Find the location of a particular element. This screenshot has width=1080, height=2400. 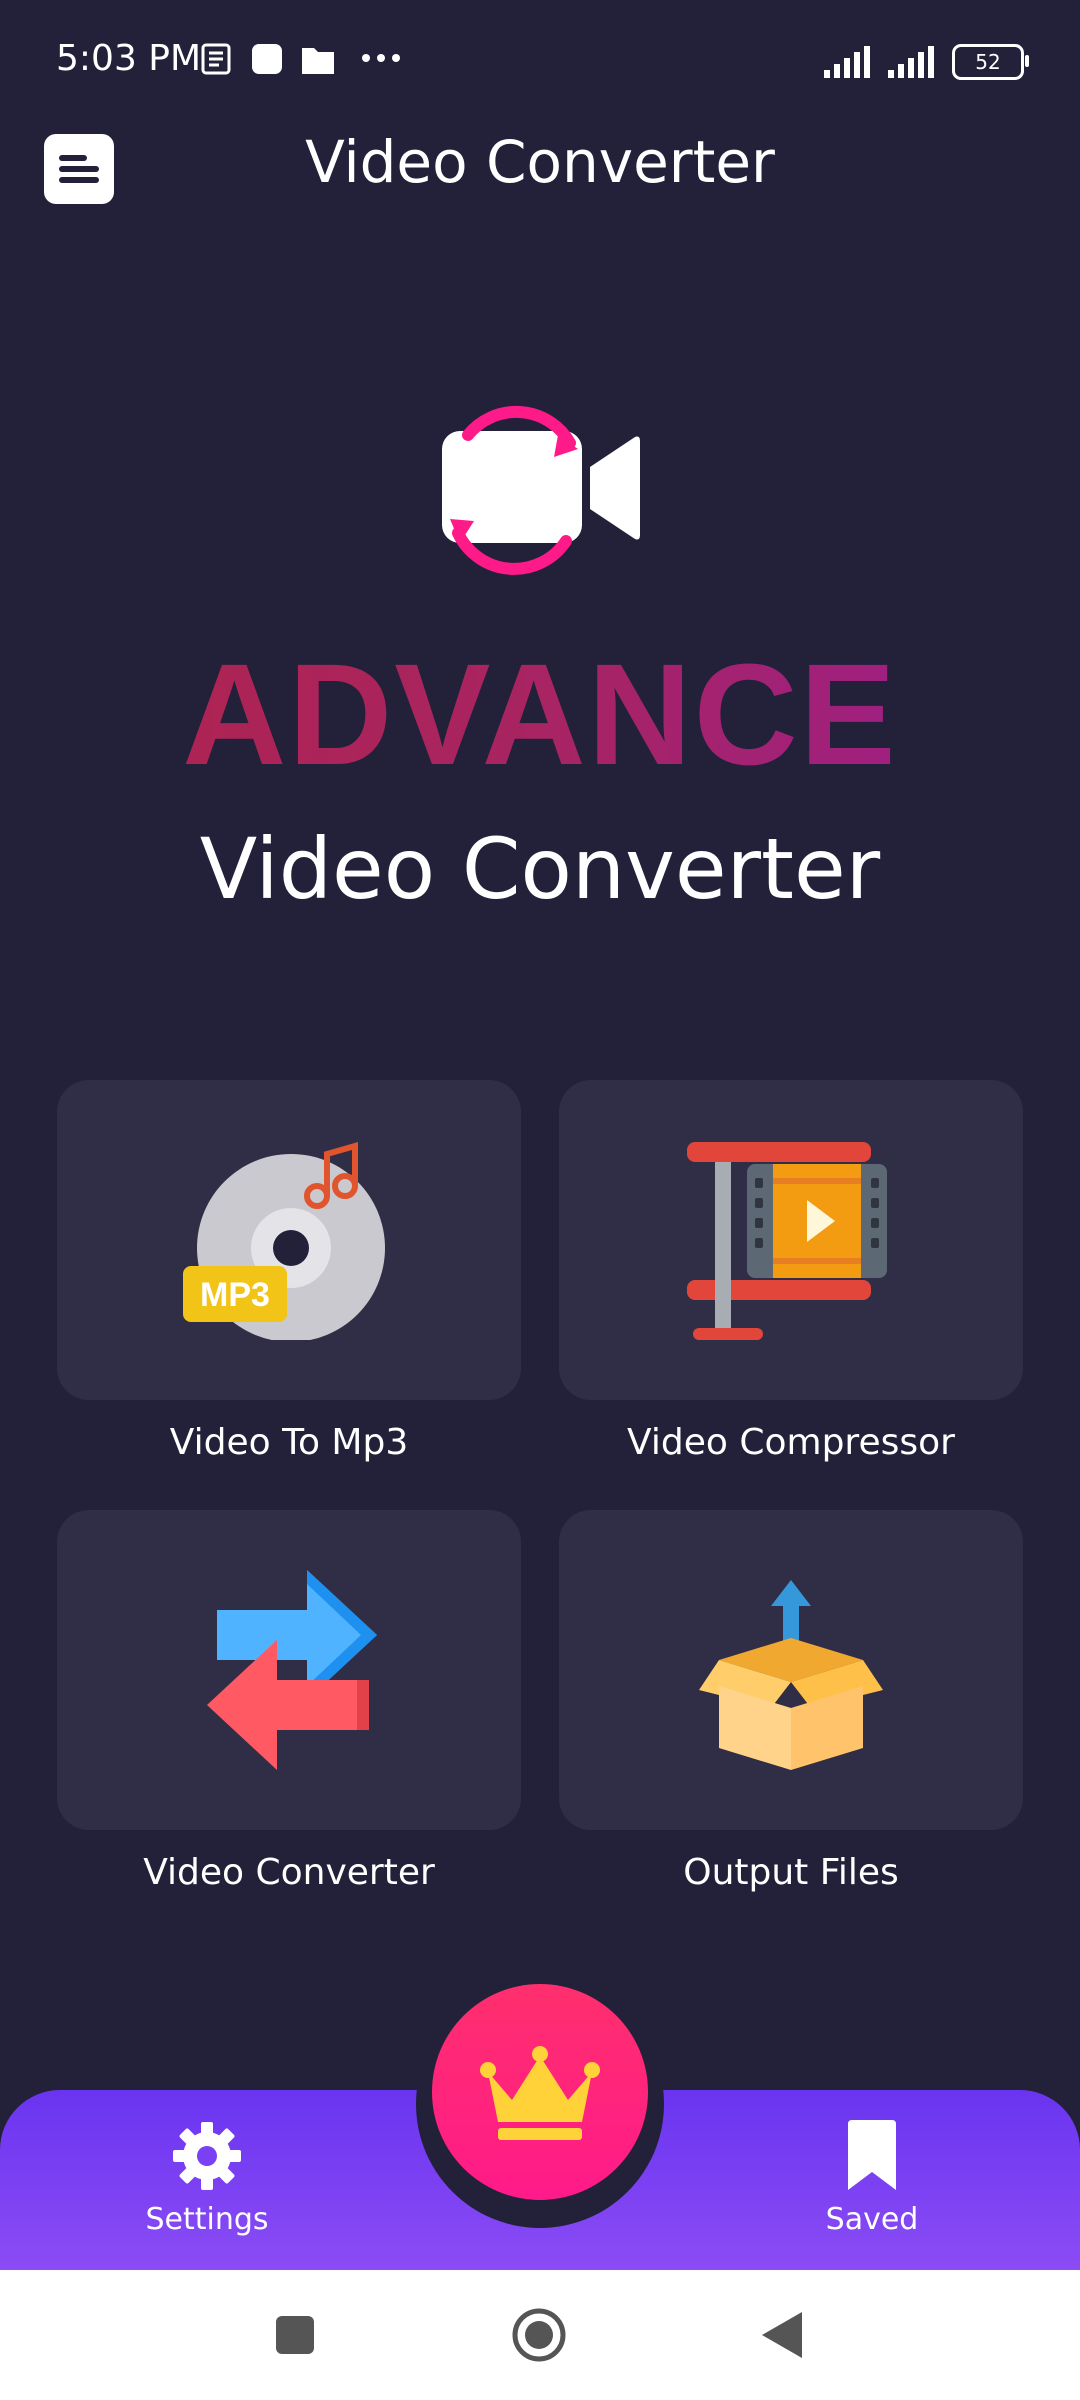

gear-icon is located at coordinates (207, 2156).